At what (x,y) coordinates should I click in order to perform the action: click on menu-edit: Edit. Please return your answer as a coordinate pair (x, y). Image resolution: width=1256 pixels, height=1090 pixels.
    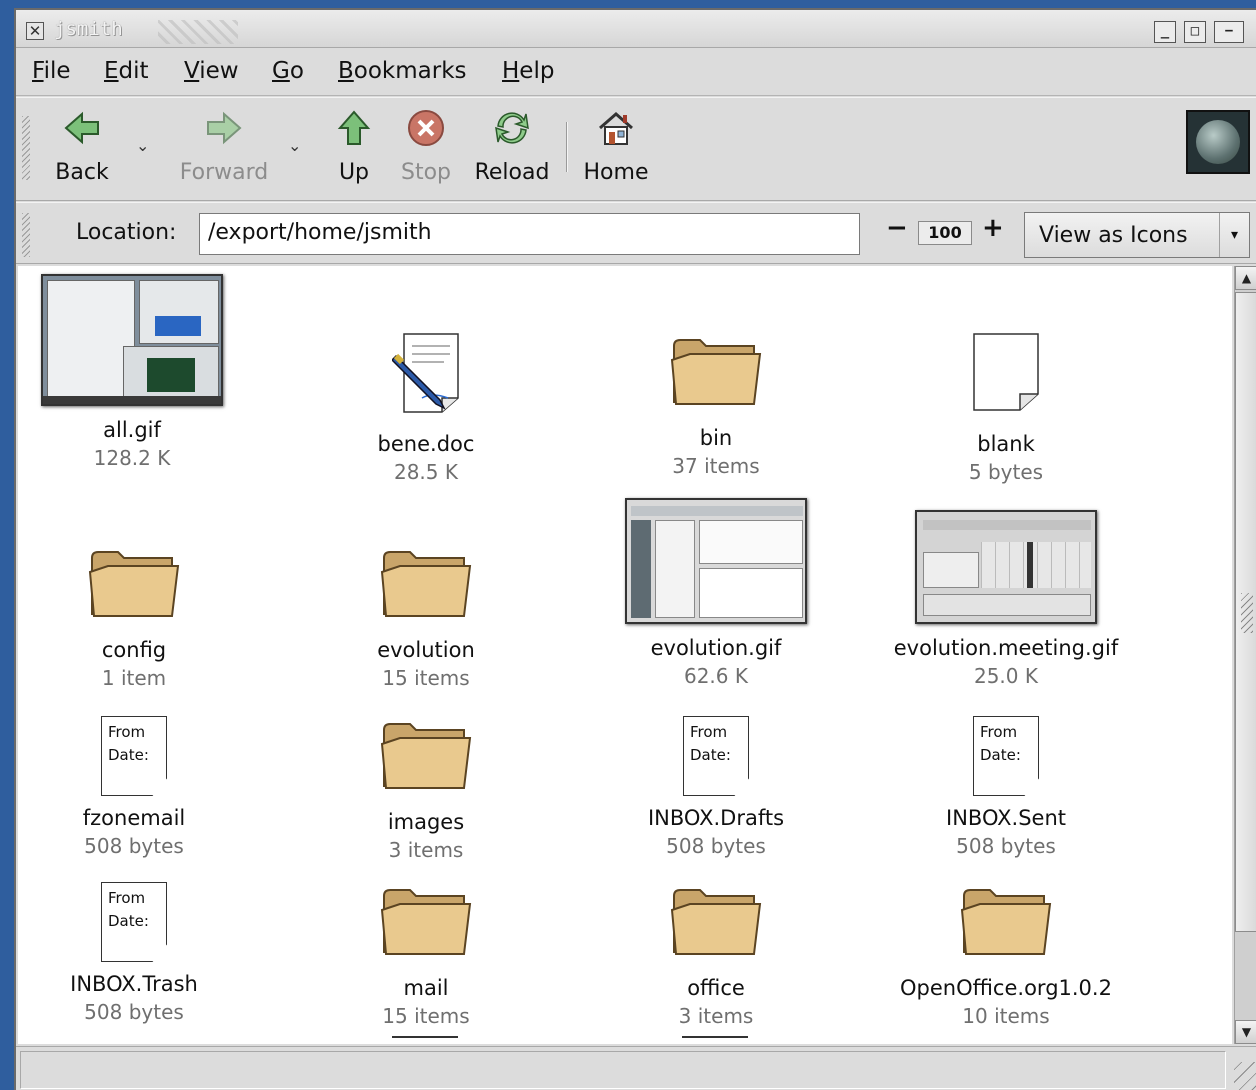
    Looking at the image, I should click on (126, 71).